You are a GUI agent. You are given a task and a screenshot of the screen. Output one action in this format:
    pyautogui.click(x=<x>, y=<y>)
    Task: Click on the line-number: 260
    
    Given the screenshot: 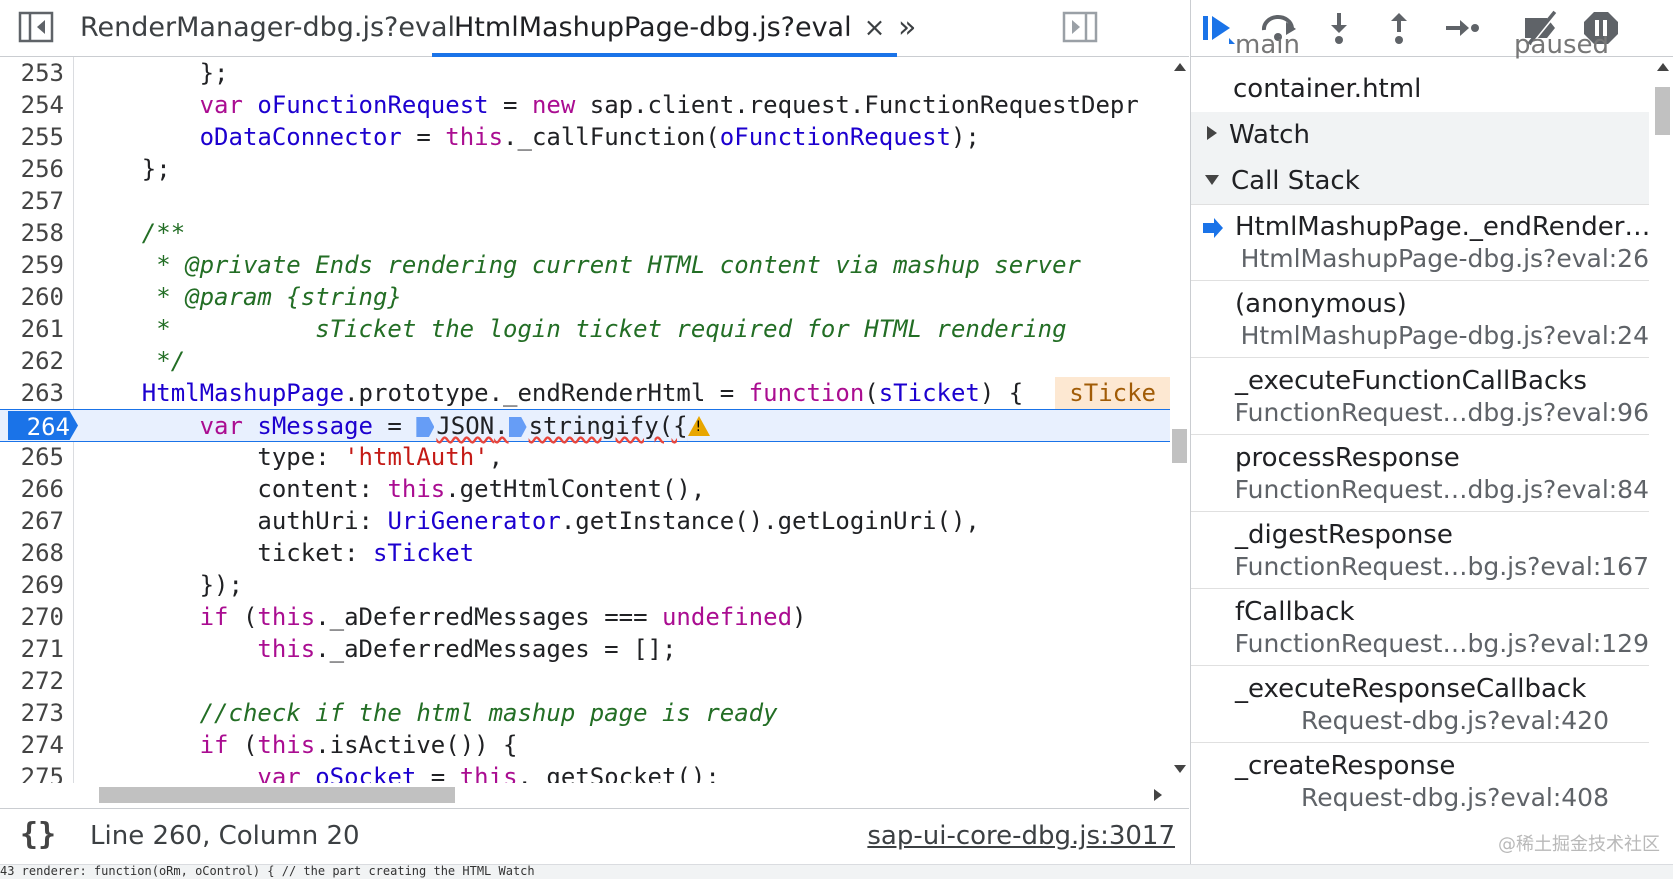 What is the action you would take?
    pyautogui.click(x=32, y=297)
    